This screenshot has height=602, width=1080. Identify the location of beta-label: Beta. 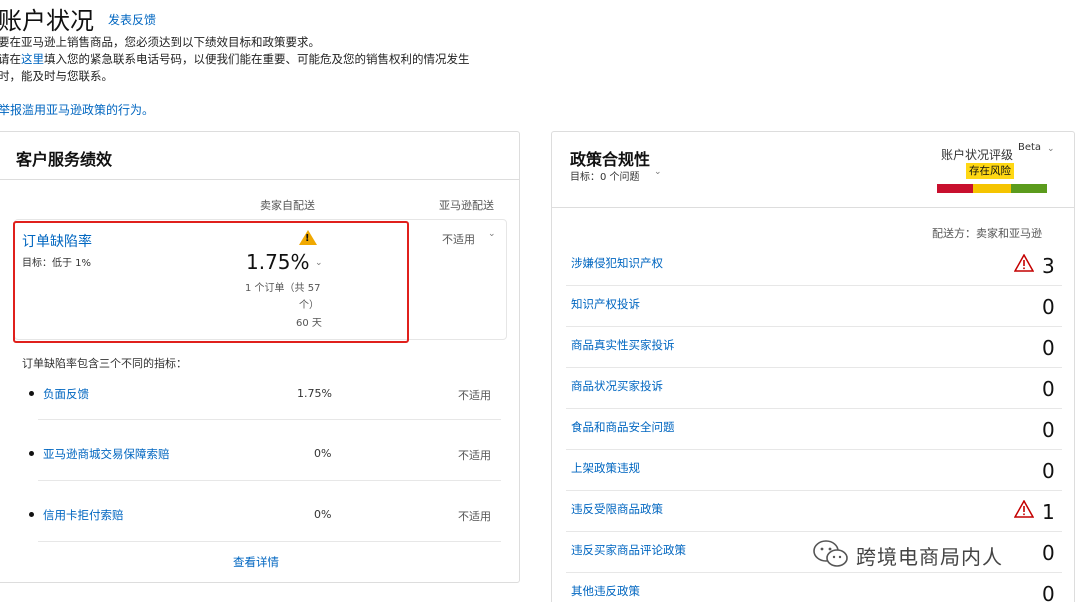
(1030, 147).